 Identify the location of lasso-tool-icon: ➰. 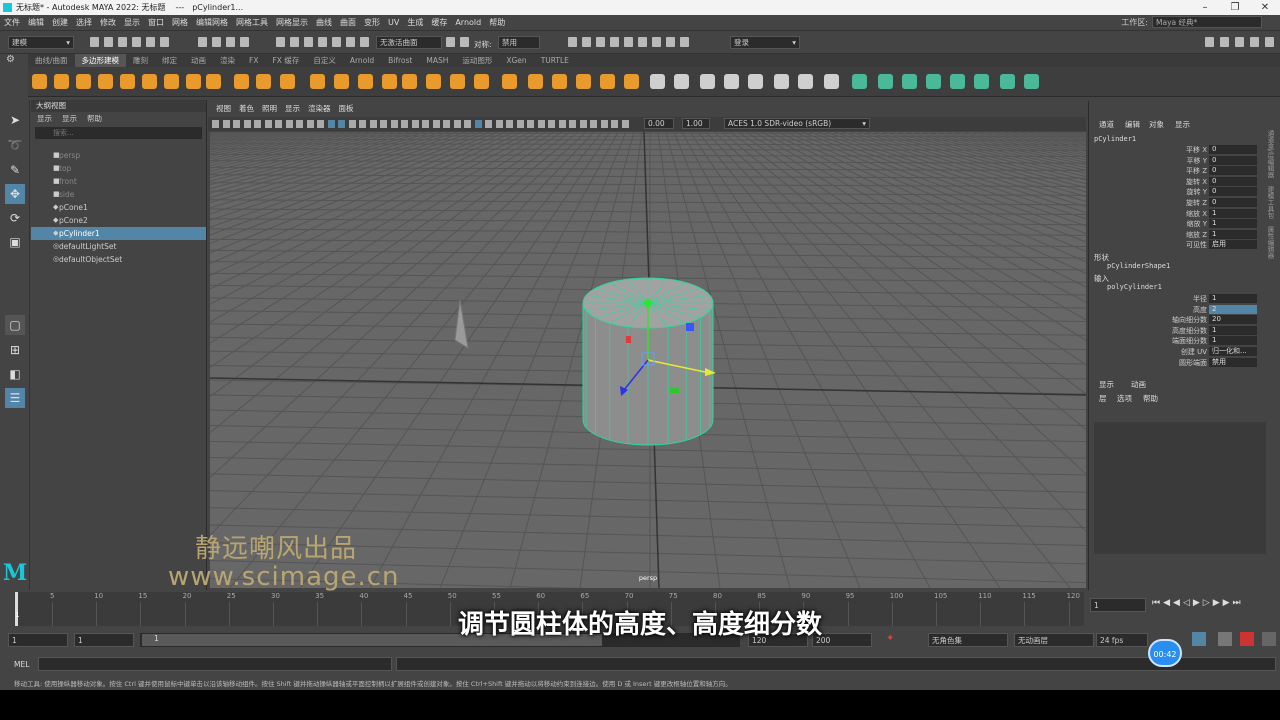
(15, 145).